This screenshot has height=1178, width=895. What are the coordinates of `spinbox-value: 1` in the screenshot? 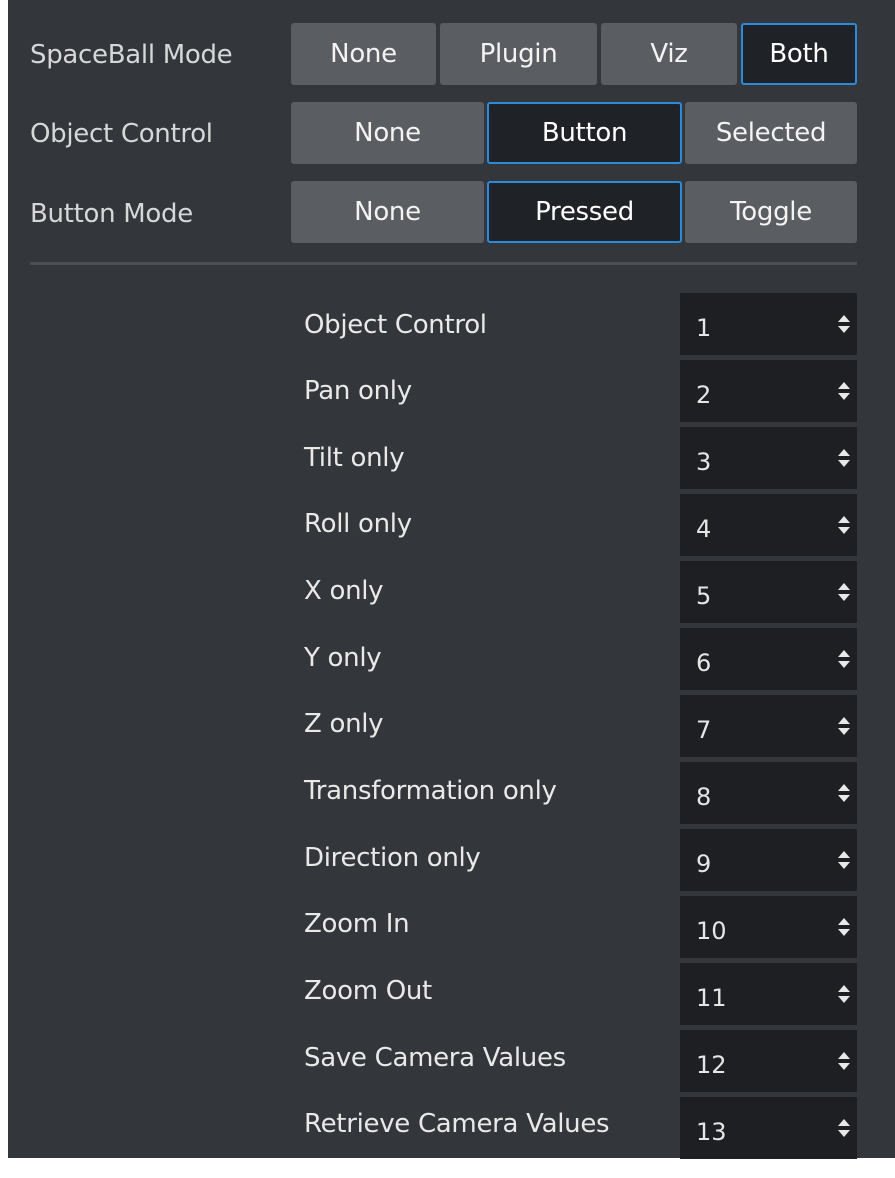 It's located at (704, 328).